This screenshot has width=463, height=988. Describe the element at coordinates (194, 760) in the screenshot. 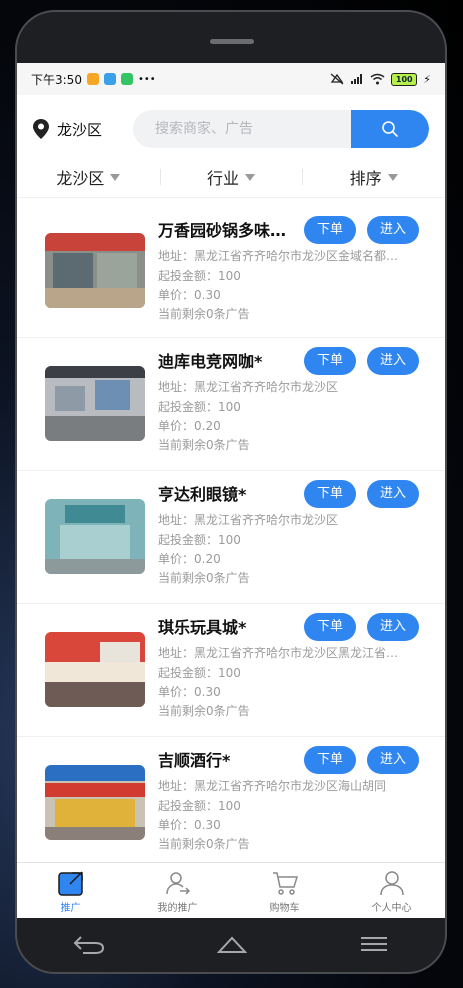

I see `merchant-name: 吉顺酒行*` at that location.